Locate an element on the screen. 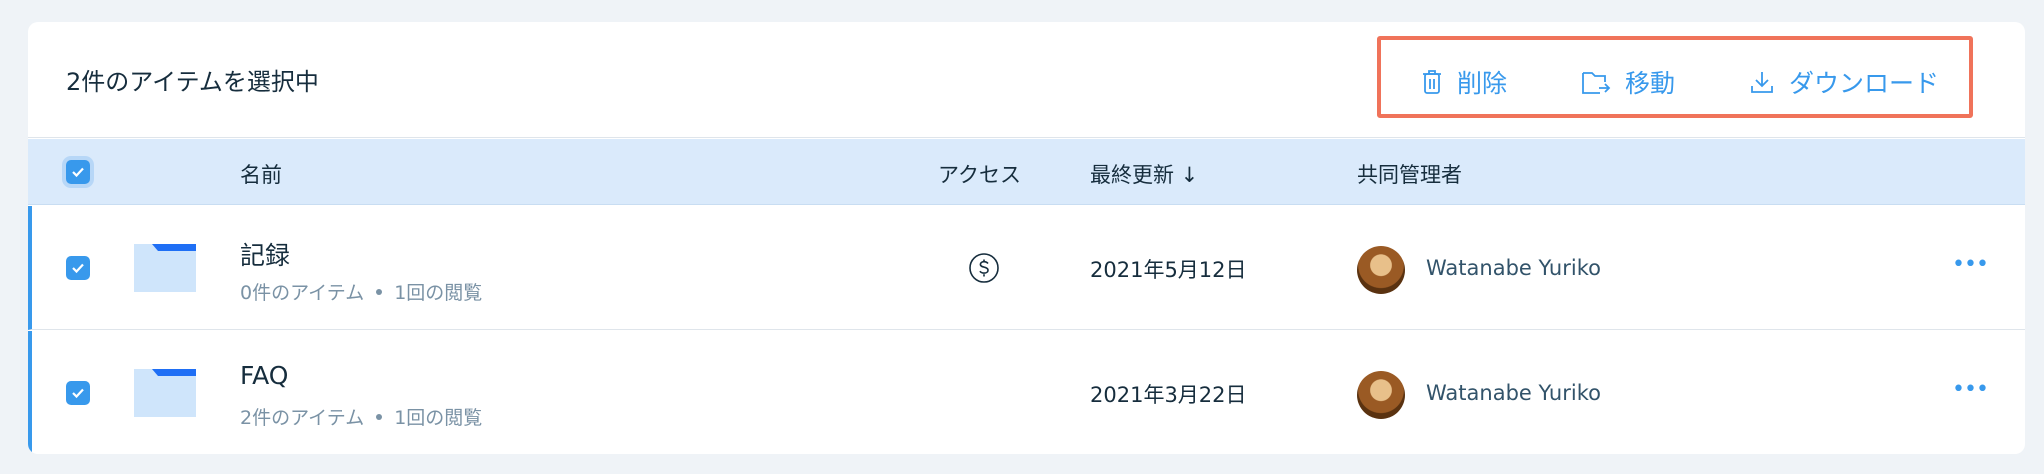 This screenshot has height=474, width=2044. delete-button: 削除 is located at coordinates (1464, 82).